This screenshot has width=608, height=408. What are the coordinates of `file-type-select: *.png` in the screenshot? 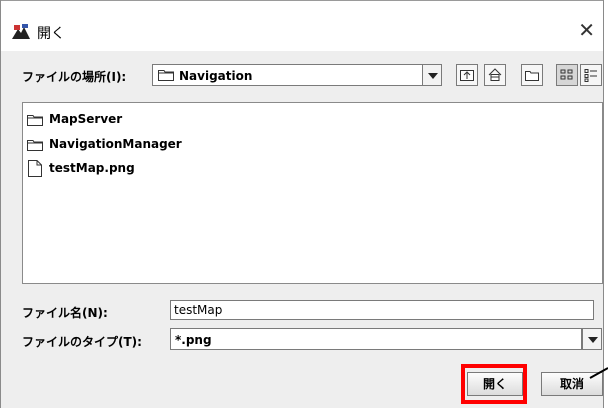 It's located at (376, 339).